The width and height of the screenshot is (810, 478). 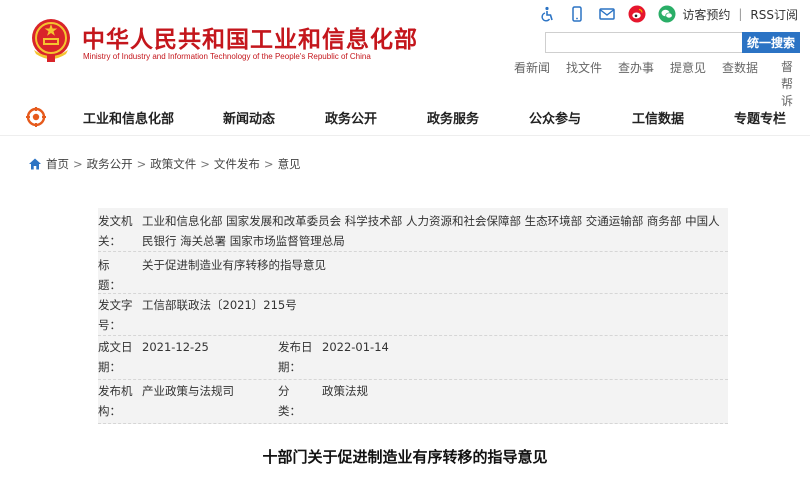 What do you see at coordinates (706, 14) in the screenshot?
I see `visitor-appointment-link: 访客预约` at bounding box center [706, 14].